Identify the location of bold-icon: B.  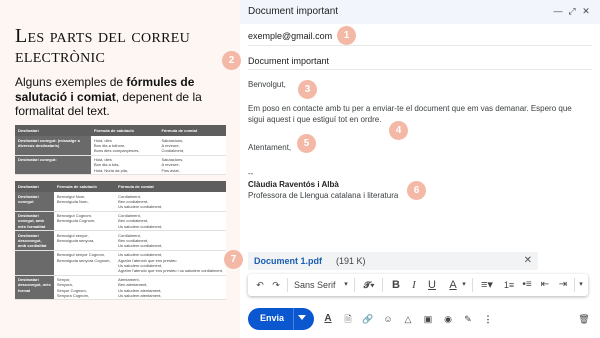
(396, 285).